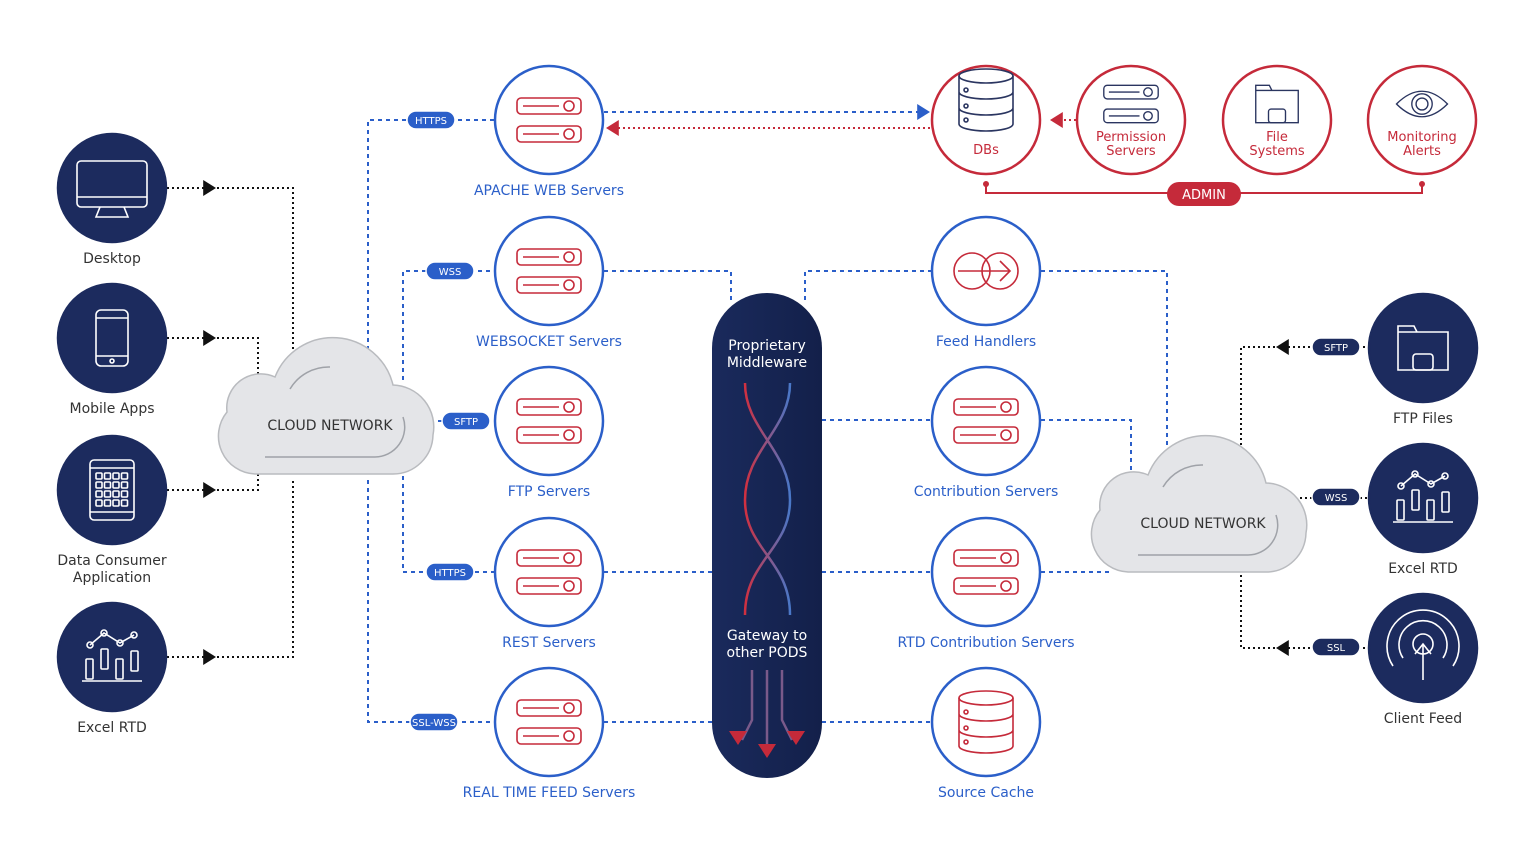 Image resolution: width=1536 pixels, height=868 pixels. Describe the element at coordinates (549, 793) in the screenshot. I see `server-label: REAL TIME FEED Servers` at that location.